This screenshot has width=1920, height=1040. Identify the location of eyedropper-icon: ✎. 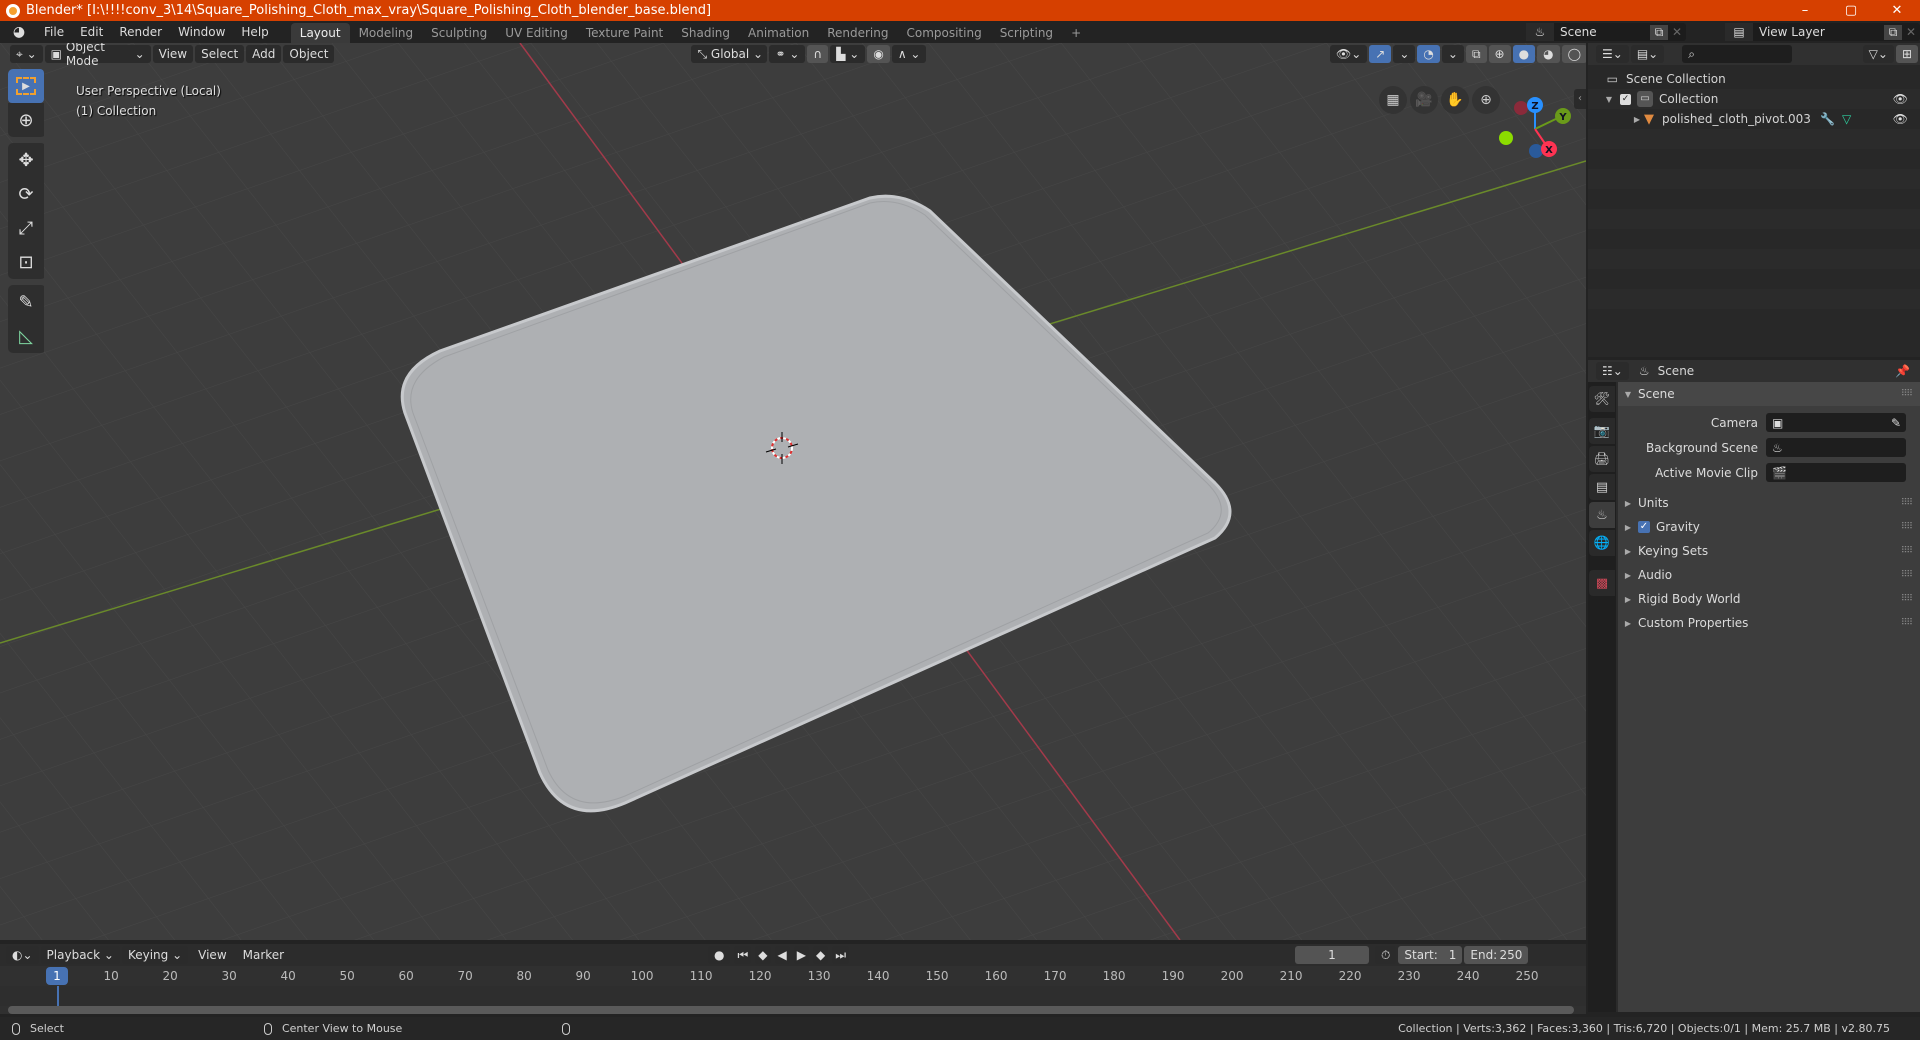
(1896, 423).